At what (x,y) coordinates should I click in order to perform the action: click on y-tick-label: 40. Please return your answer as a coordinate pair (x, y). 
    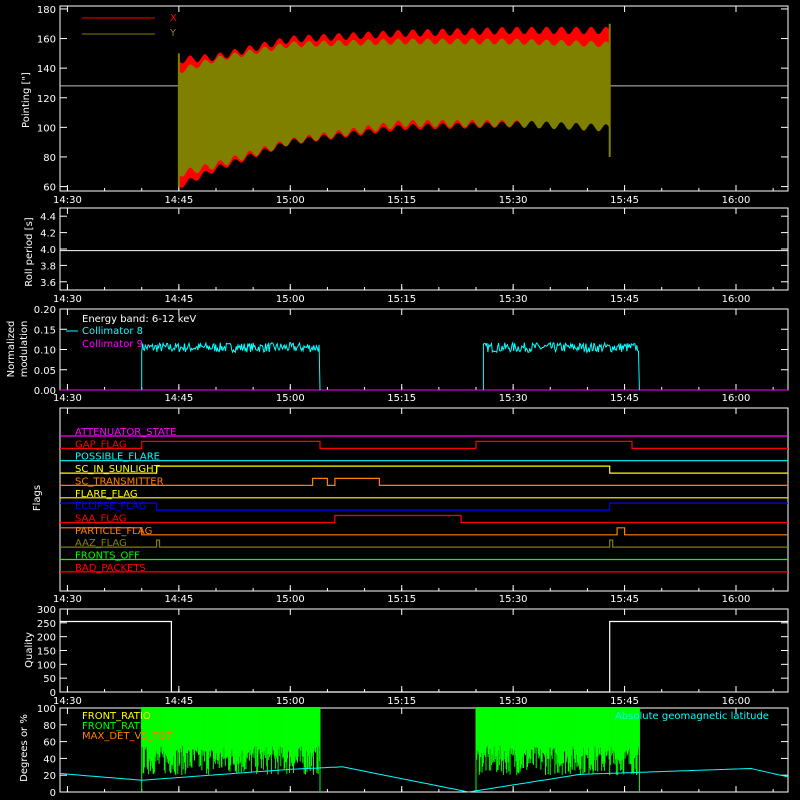
    Looking at the image, I should click on (49, 759).